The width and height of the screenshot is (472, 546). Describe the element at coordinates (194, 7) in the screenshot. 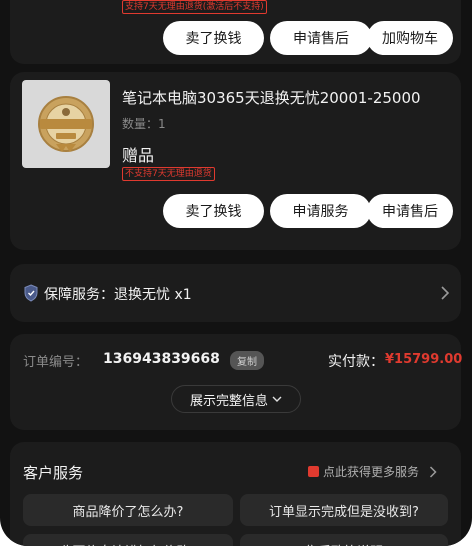

I see `return-policy-tag: 支持7天无理由退货(激活后不支持)` at that location.